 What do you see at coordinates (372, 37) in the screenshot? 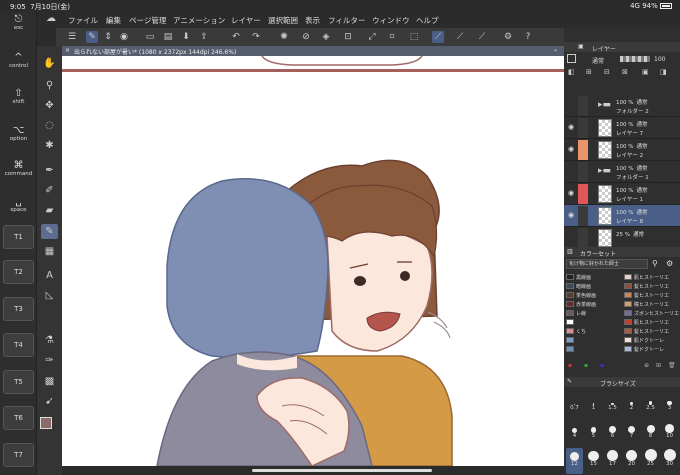
I see `deselect-icon: ⤢` at bounding box center [372, 37].